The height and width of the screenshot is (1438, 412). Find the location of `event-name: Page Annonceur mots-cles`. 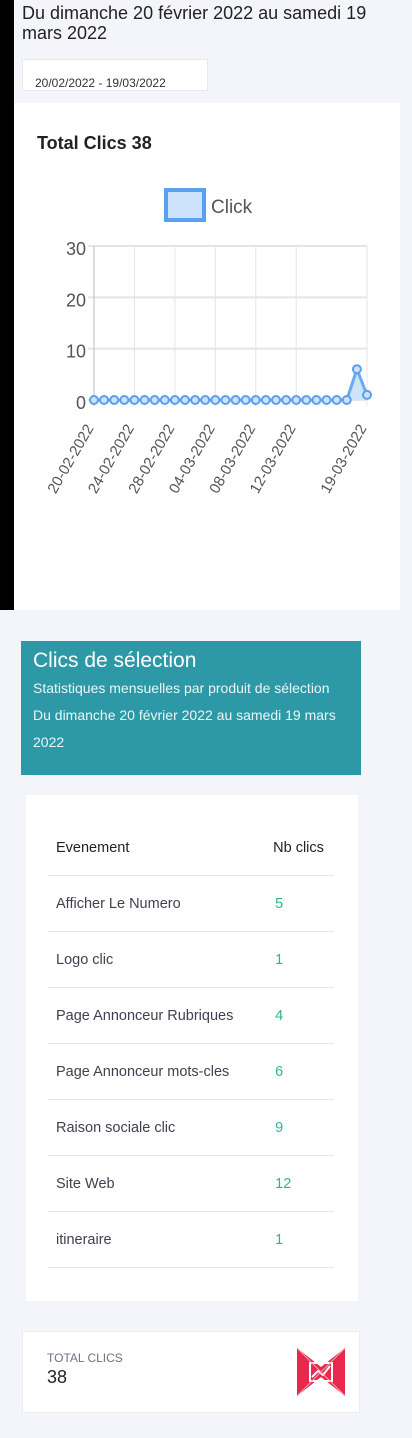

event-name: Page Annonceur mots-cles is located at coordinates (157, 1071).